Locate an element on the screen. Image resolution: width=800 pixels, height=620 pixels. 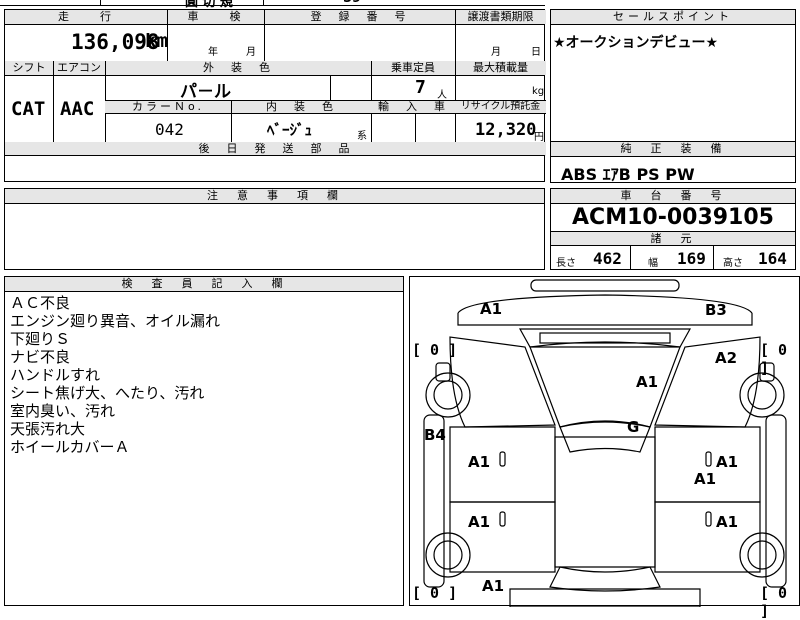
tire-tread-left-bottom: [ 0 ] is located at coordinates (435, 593).